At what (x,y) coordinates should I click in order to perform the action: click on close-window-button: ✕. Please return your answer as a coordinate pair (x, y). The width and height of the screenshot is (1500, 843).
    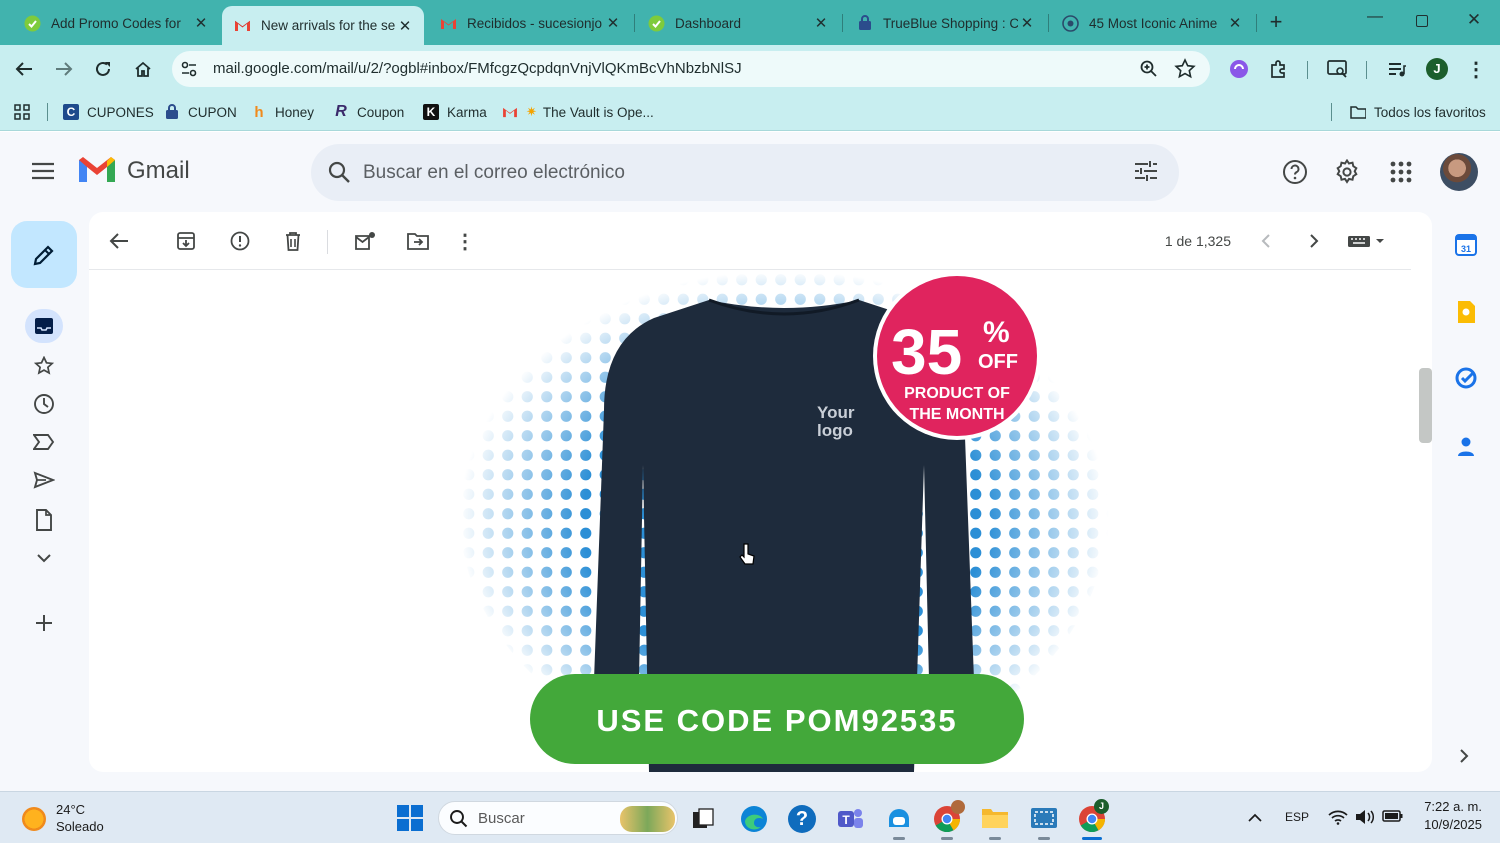
    Looking at the image, I should click on (1474, 22).